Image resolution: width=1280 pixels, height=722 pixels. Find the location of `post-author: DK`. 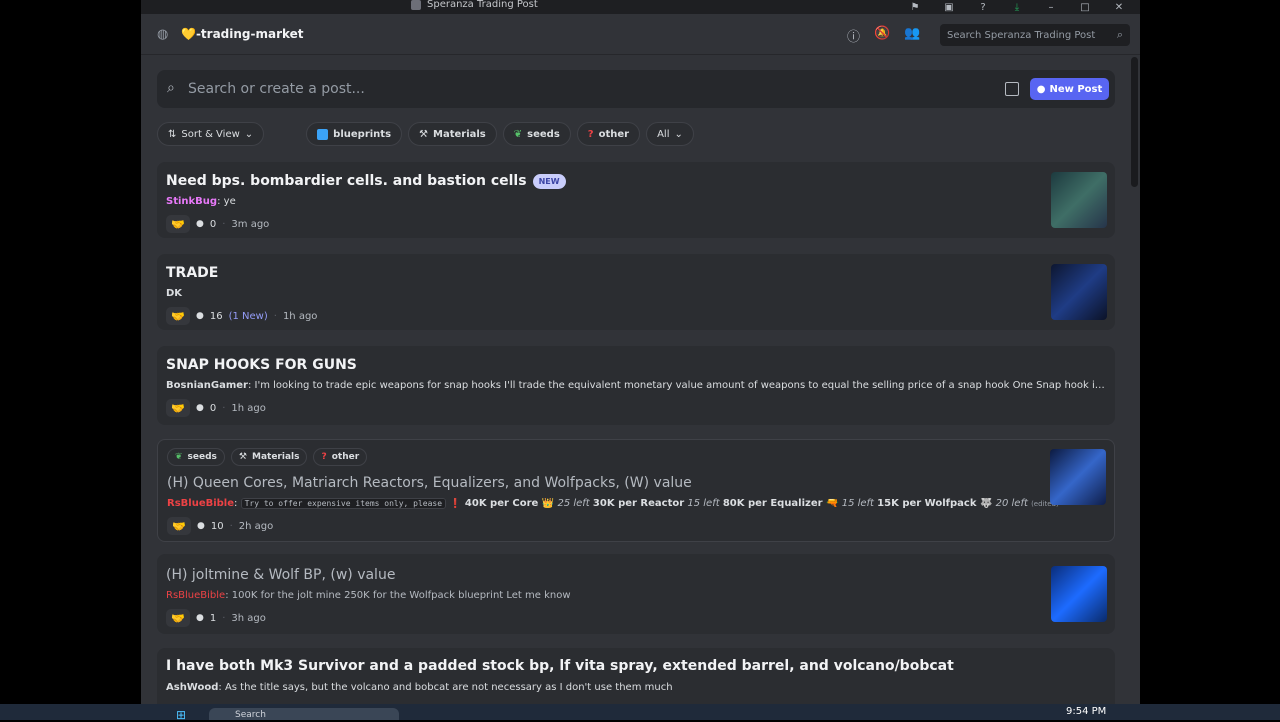

post-author: DK is located at coordinates (174, 293).